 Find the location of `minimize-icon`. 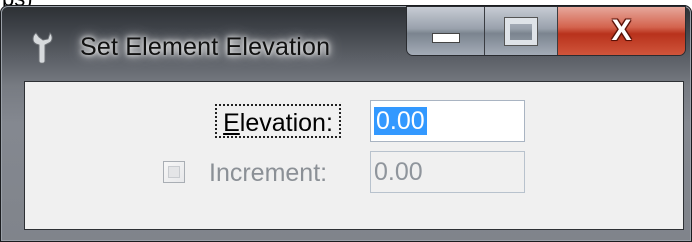

minimize-icon is located at coordinates (445, 38).